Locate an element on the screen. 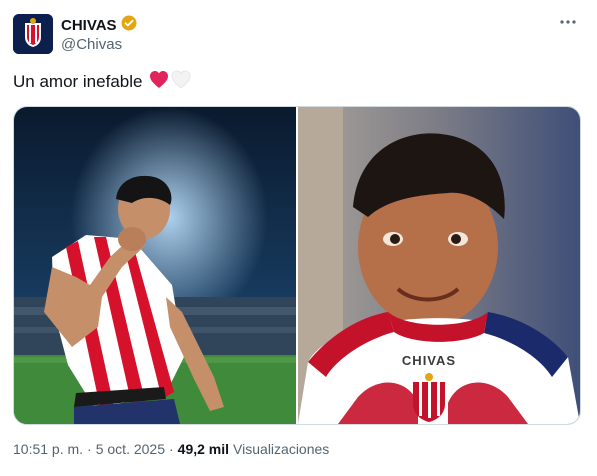  red-heart-icon is located at coordinates (159, 82).